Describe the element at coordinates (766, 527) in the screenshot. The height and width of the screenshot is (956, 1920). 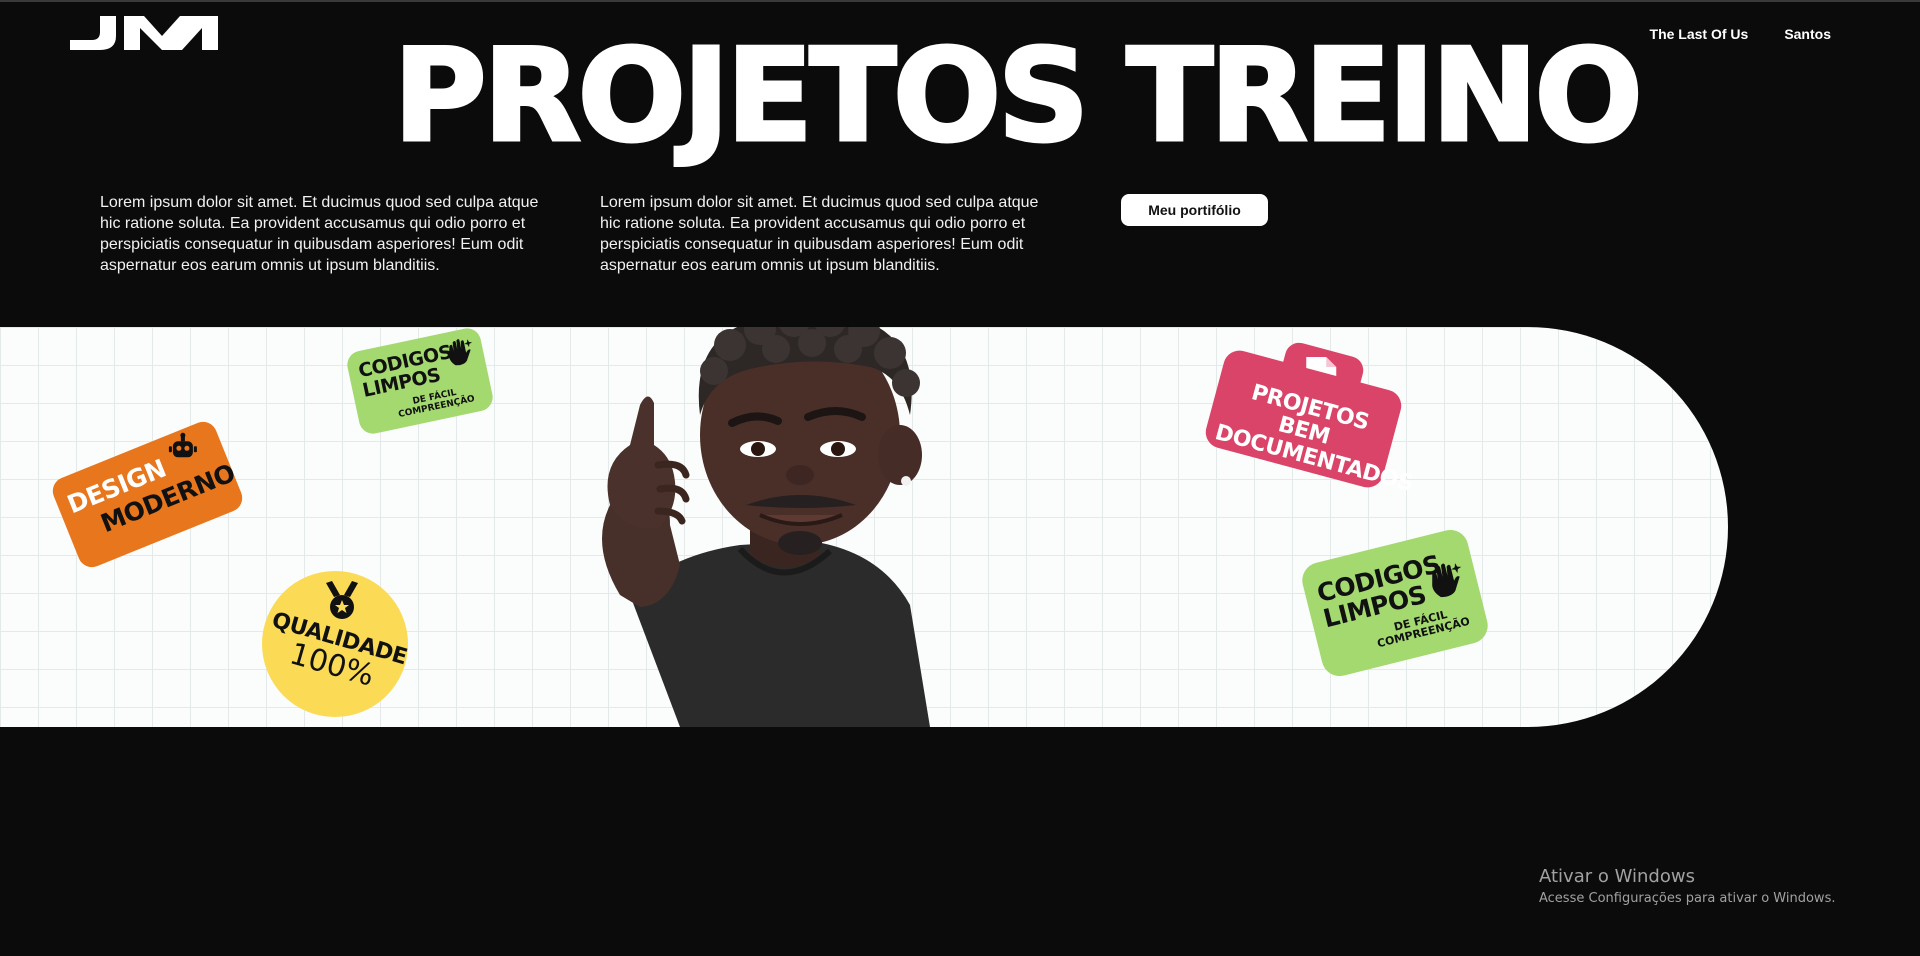
I see `memoji-avatar-image` at that location.